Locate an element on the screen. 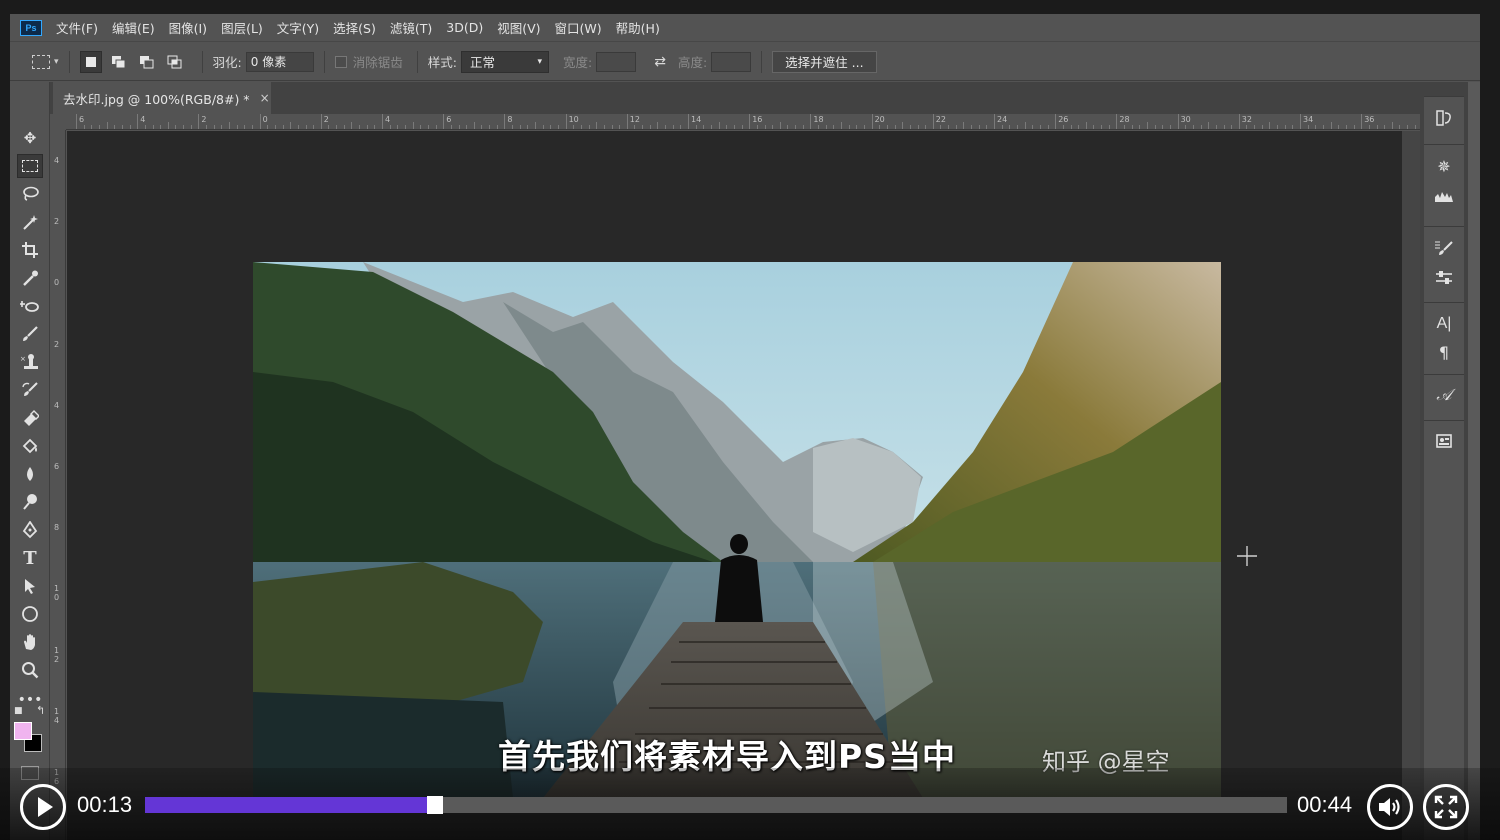 This screenshot has width=1500, height=840. intersect-selection-button is located at coordinates (175, 62).